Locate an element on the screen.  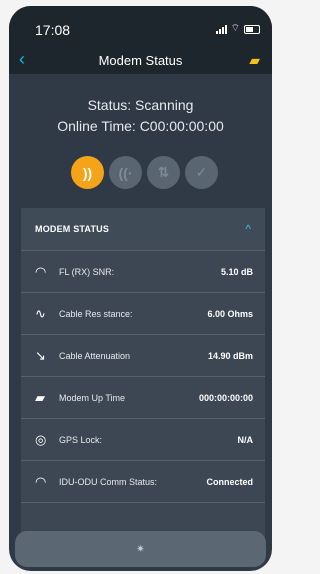
system-icons: ⌔ is located at coordinates (237, 28).